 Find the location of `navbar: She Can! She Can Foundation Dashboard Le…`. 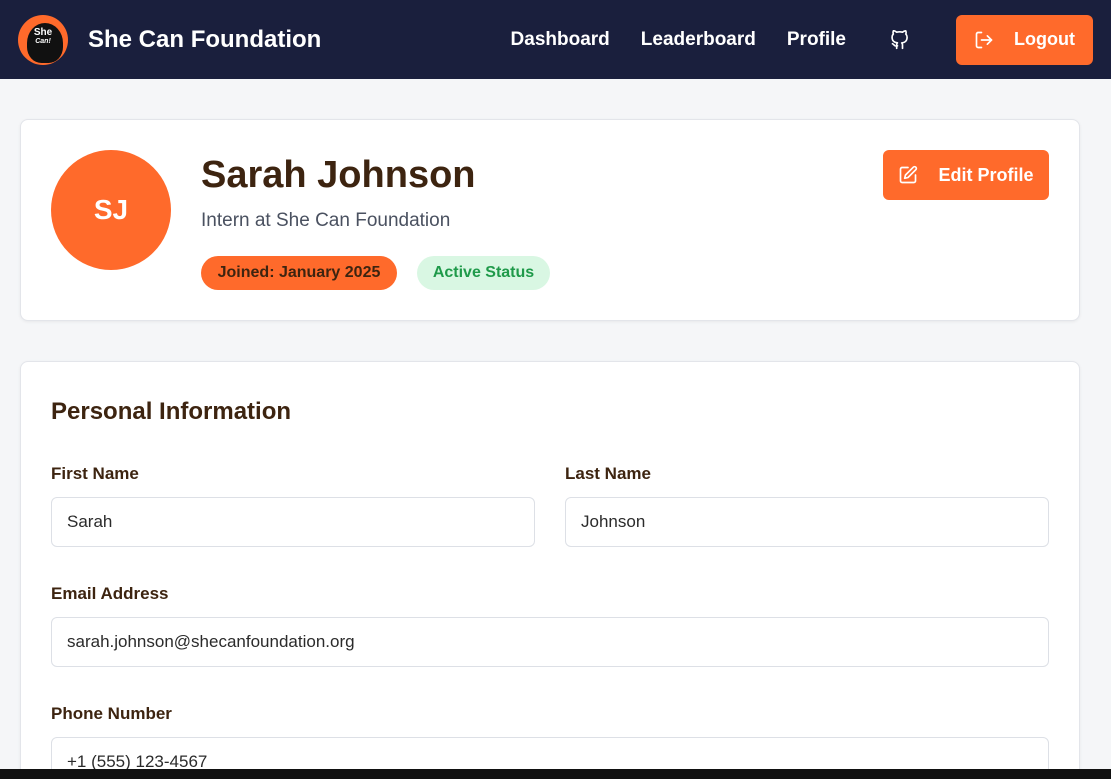

navbar: She Can! She Can Foundation Dashboard Le… is located at coordinates (555, 39).